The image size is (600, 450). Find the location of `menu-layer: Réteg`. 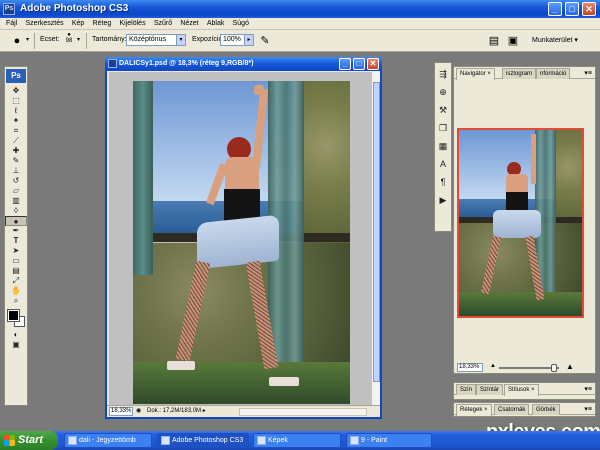

menu-layer: Réteg is located at coordinates (102, 23).